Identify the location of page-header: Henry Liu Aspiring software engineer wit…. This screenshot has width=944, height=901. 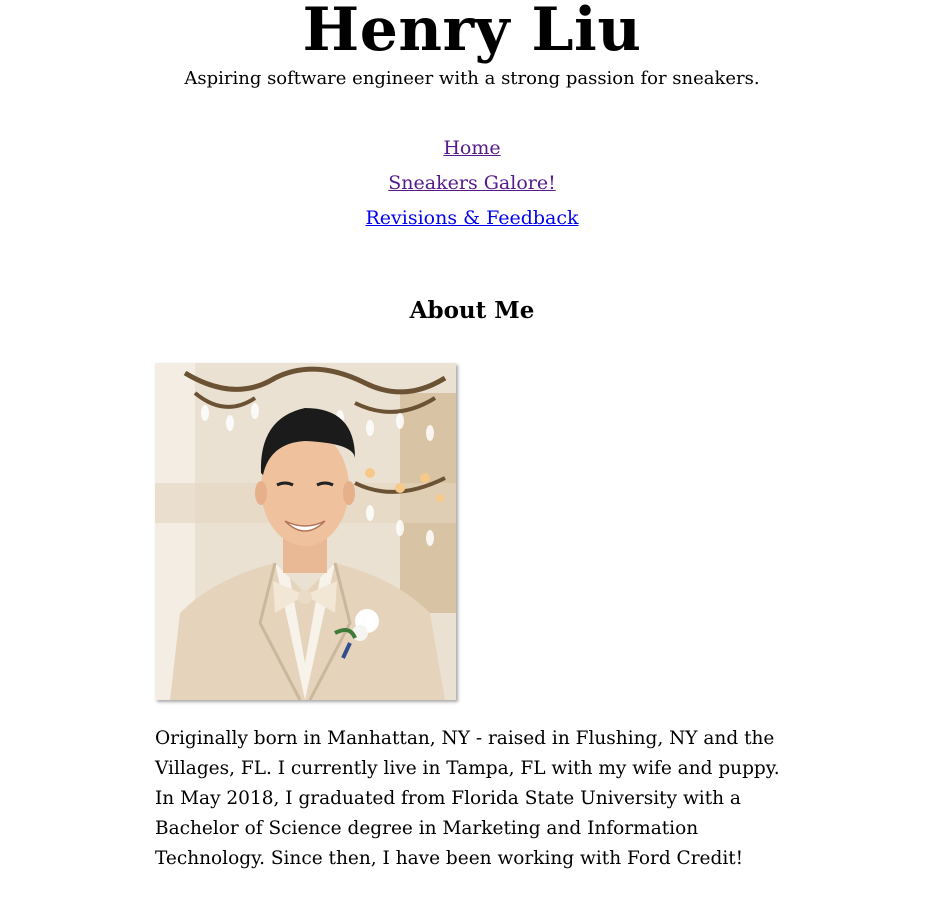
(472, 45).